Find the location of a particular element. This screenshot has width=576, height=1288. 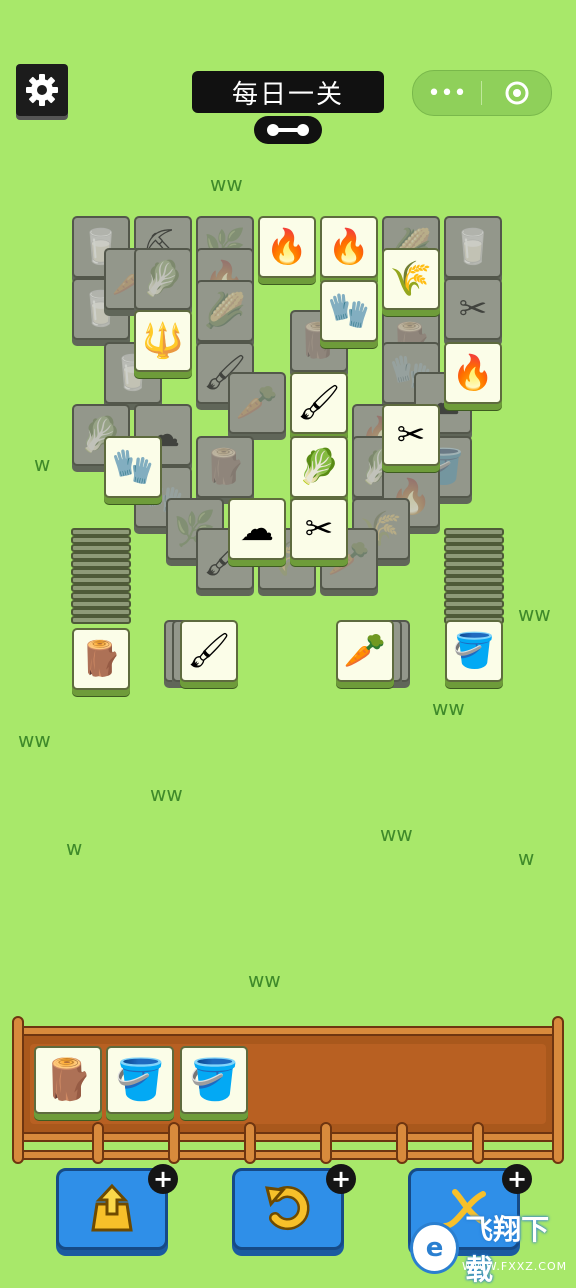

tile-icon: ✂ is located at coordinates (473, 309).